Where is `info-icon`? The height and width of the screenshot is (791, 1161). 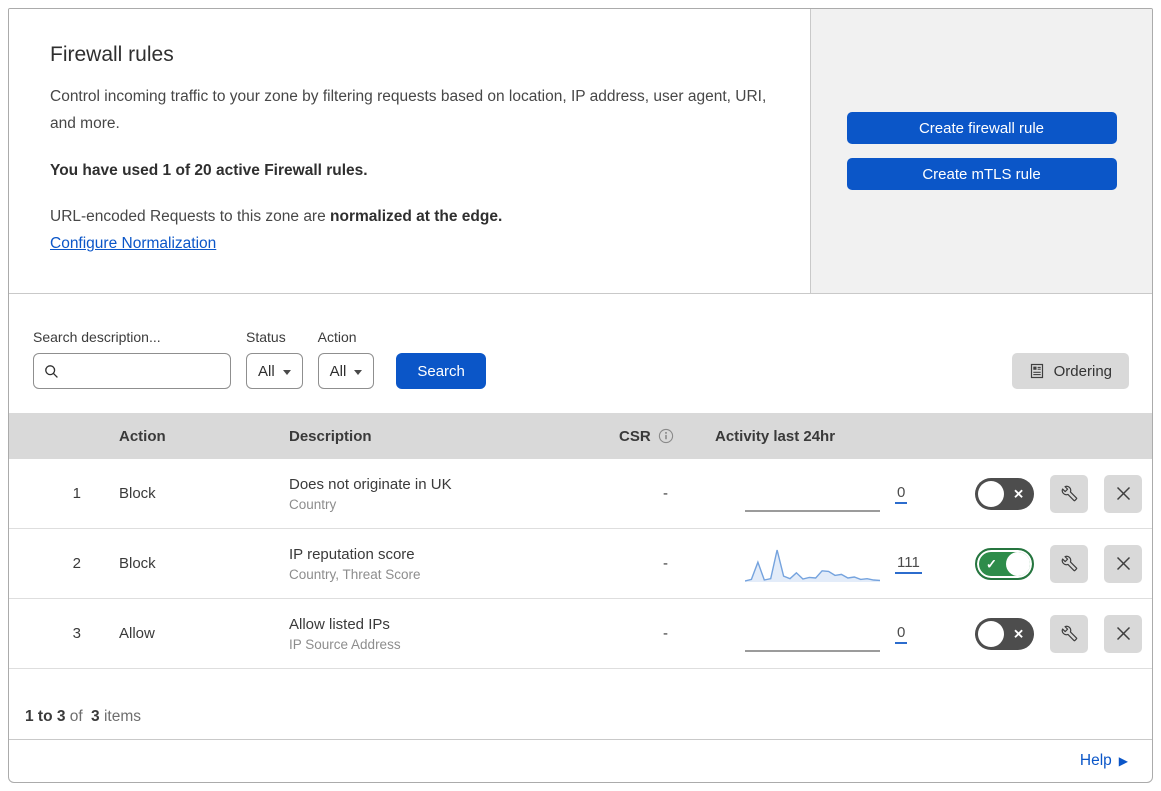
info-icon is located at coordinates (666, 436).